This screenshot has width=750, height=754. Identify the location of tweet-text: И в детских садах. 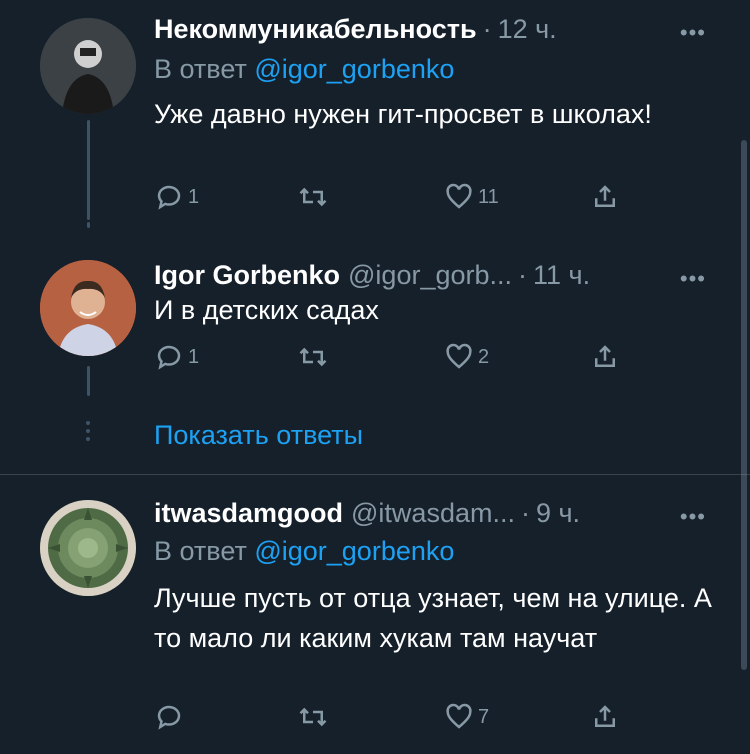
(266, 310).